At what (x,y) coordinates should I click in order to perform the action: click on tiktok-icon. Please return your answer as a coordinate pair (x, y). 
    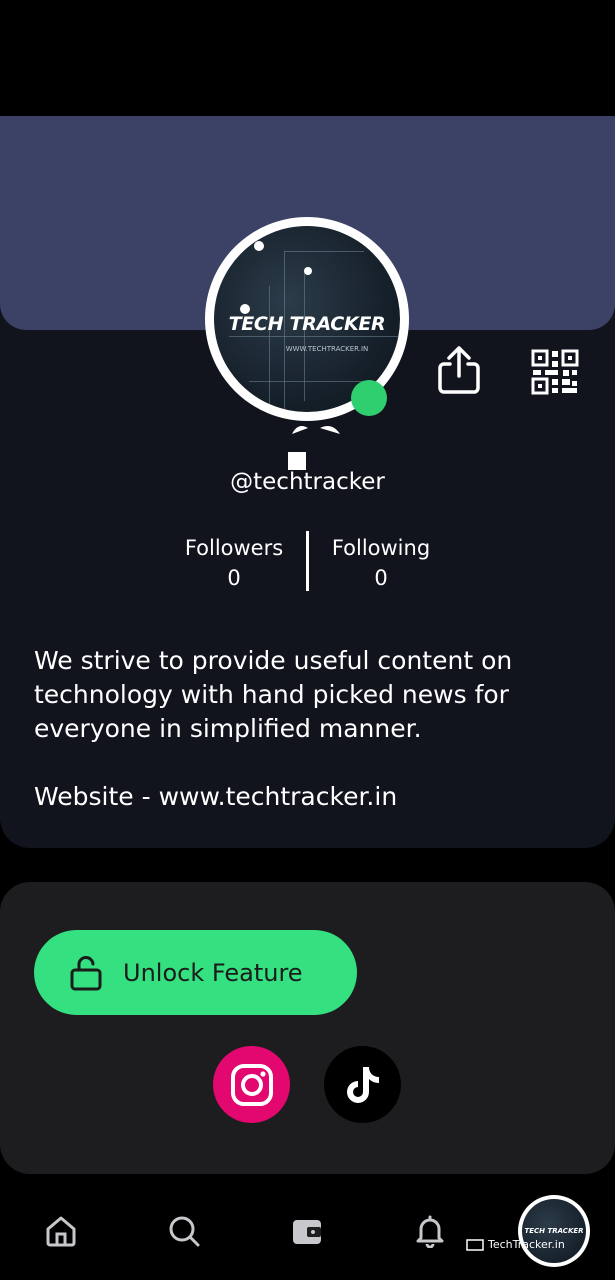
    Looking at the image, I should click on (362, 1084).